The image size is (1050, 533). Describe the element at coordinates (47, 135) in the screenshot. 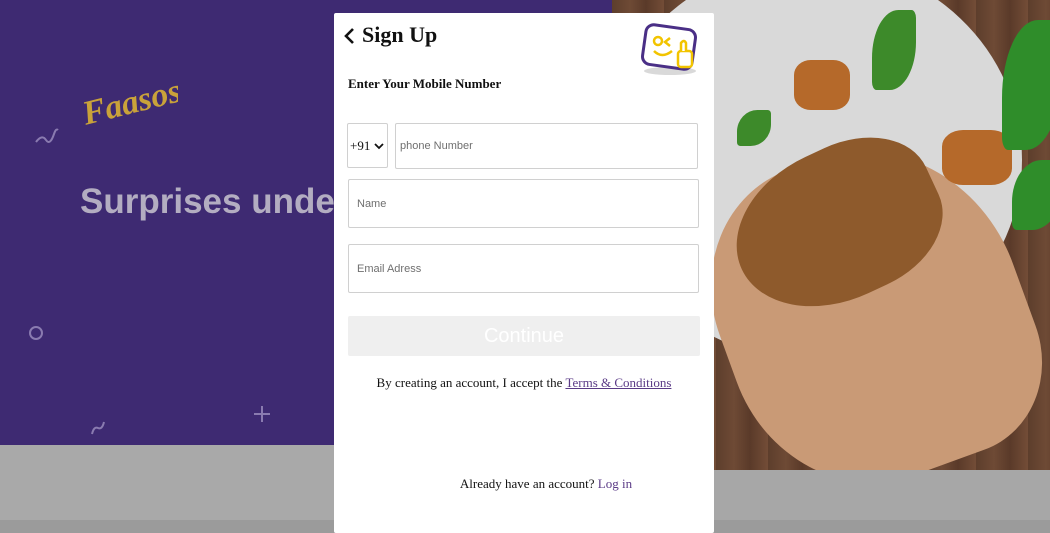

I see `squiggle-decoration-icon` at that location.